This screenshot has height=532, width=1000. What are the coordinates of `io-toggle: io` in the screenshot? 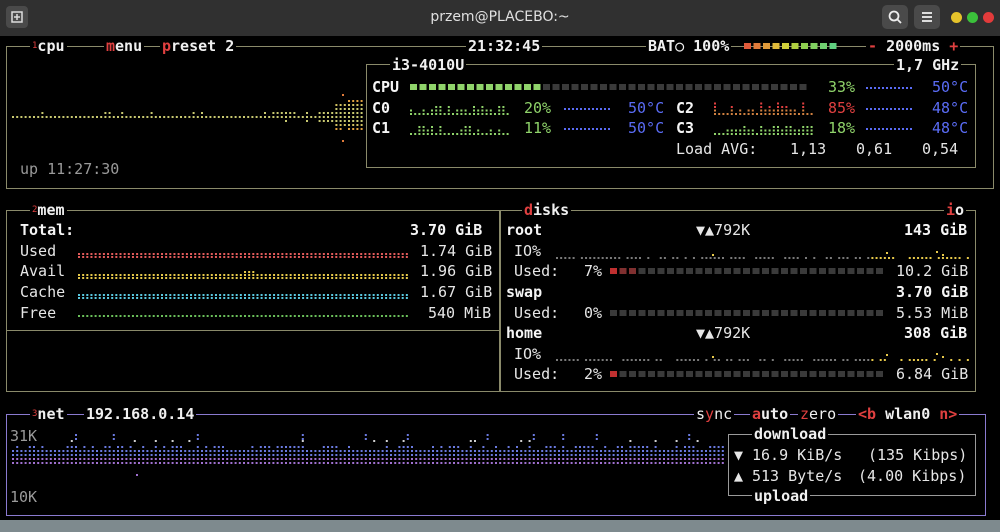 It's located at (955, 210).